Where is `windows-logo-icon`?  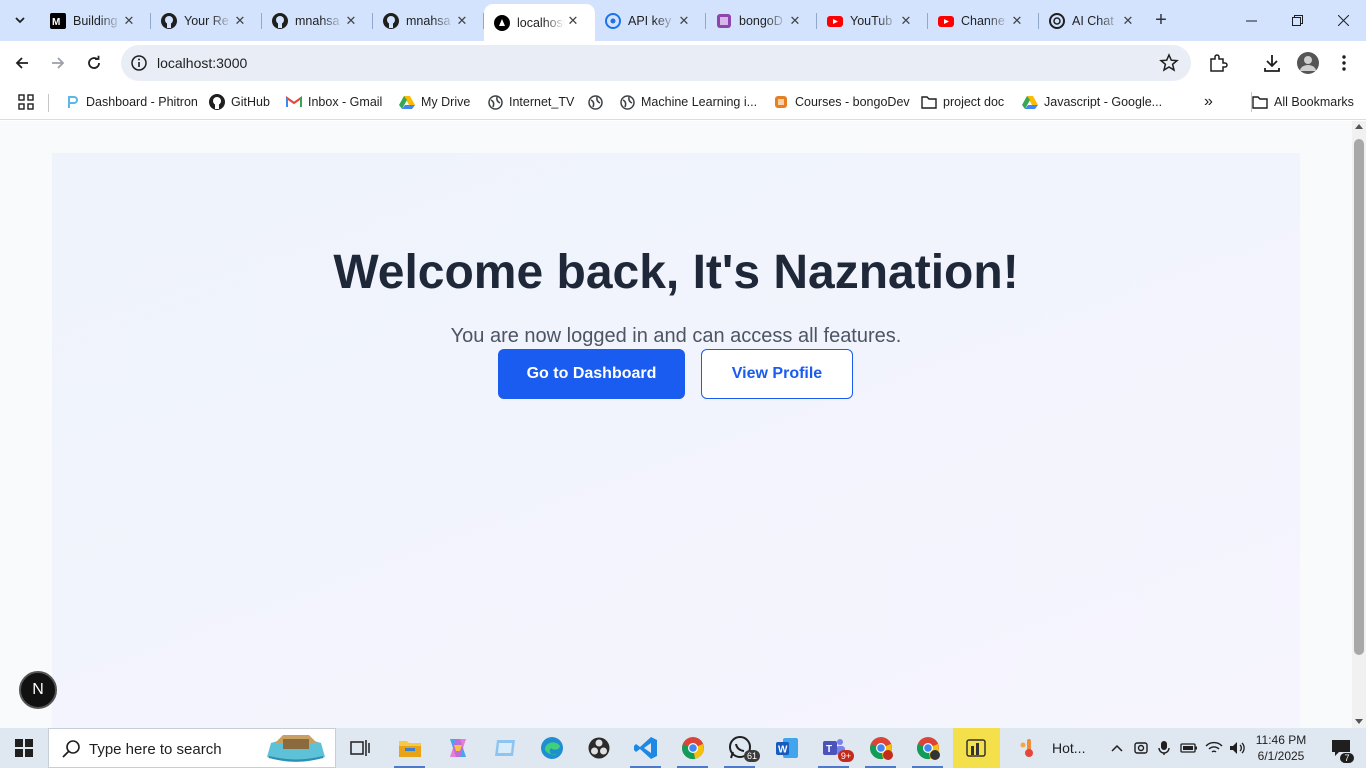
windows-logo-icon is located at coordinates (24, 748).